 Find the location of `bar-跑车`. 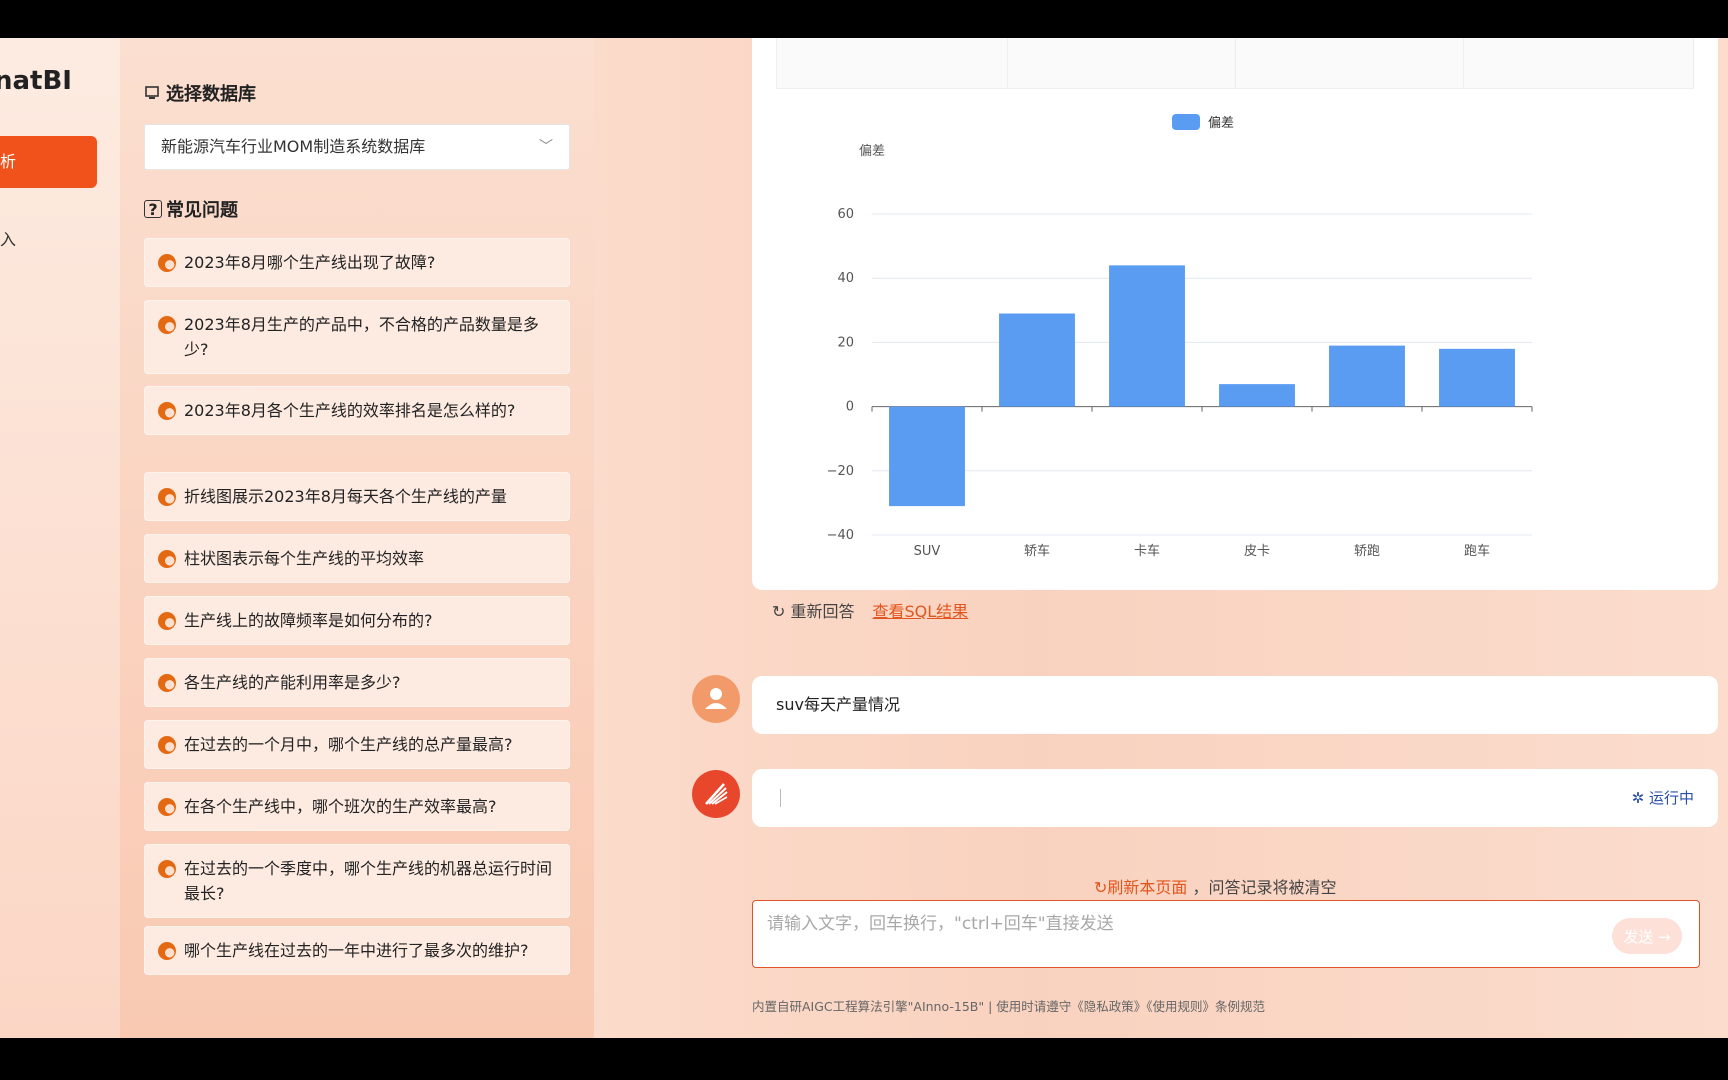

bar-跑车 is located at coordinates (1477, 377).